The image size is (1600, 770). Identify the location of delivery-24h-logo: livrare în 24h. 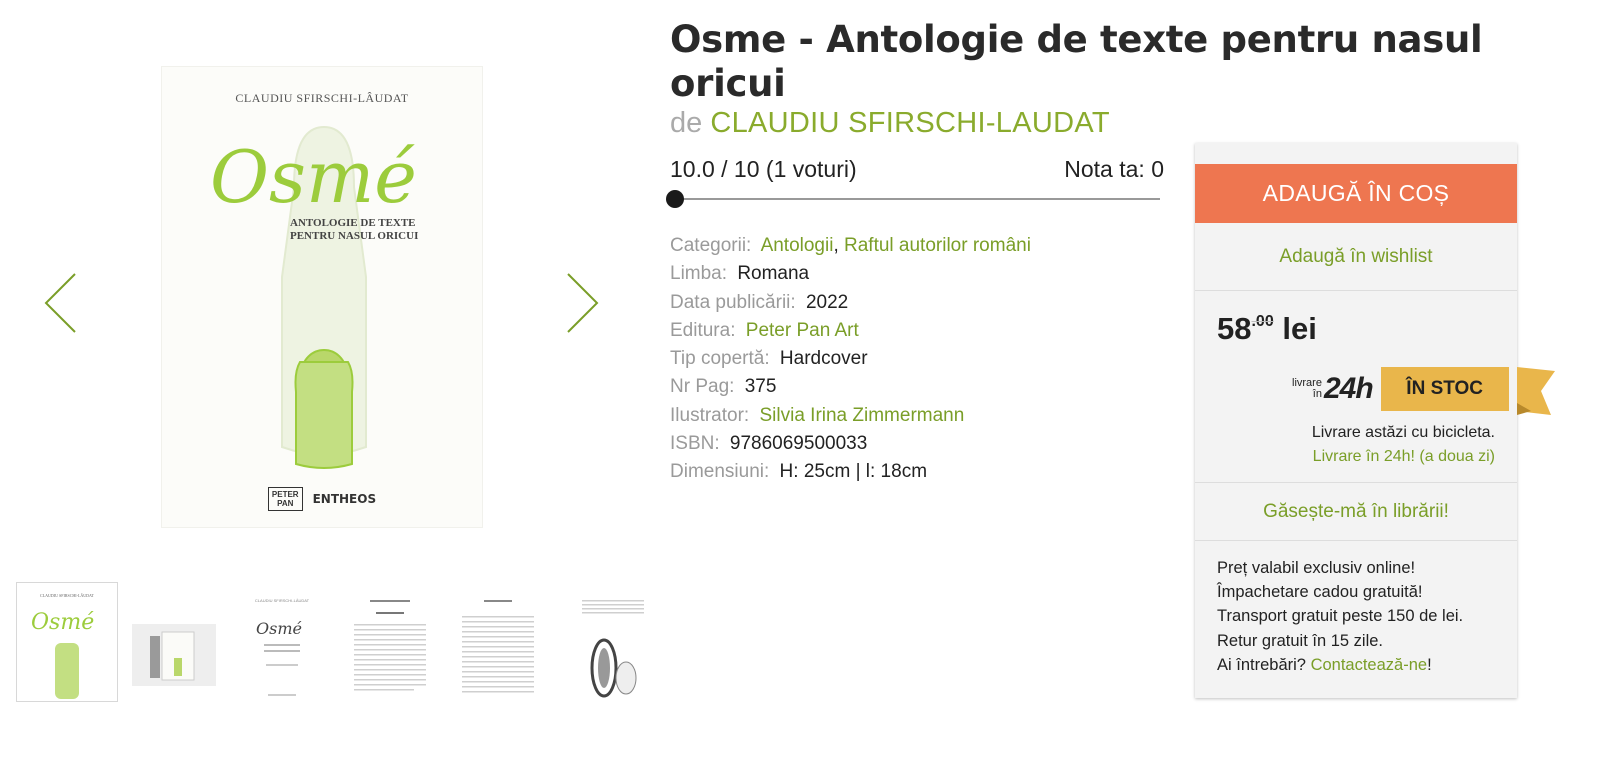
(1333, 389).